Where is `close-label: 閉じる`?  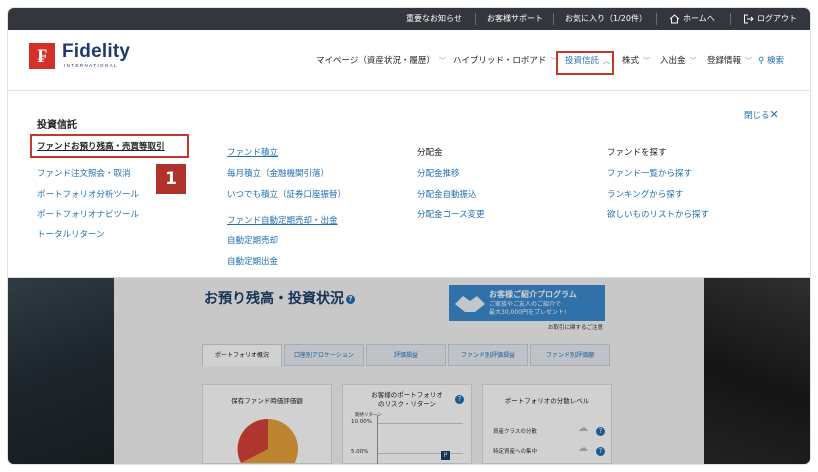
close-label: 閉じる is located at coordinates (757, 116).